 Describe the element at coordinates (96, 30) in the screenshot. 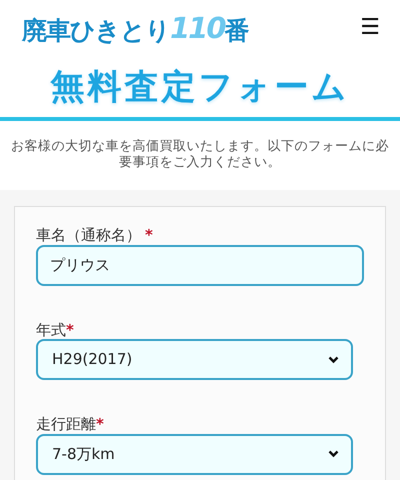

I see `logo-text: 廃車ひきとり` at that location.